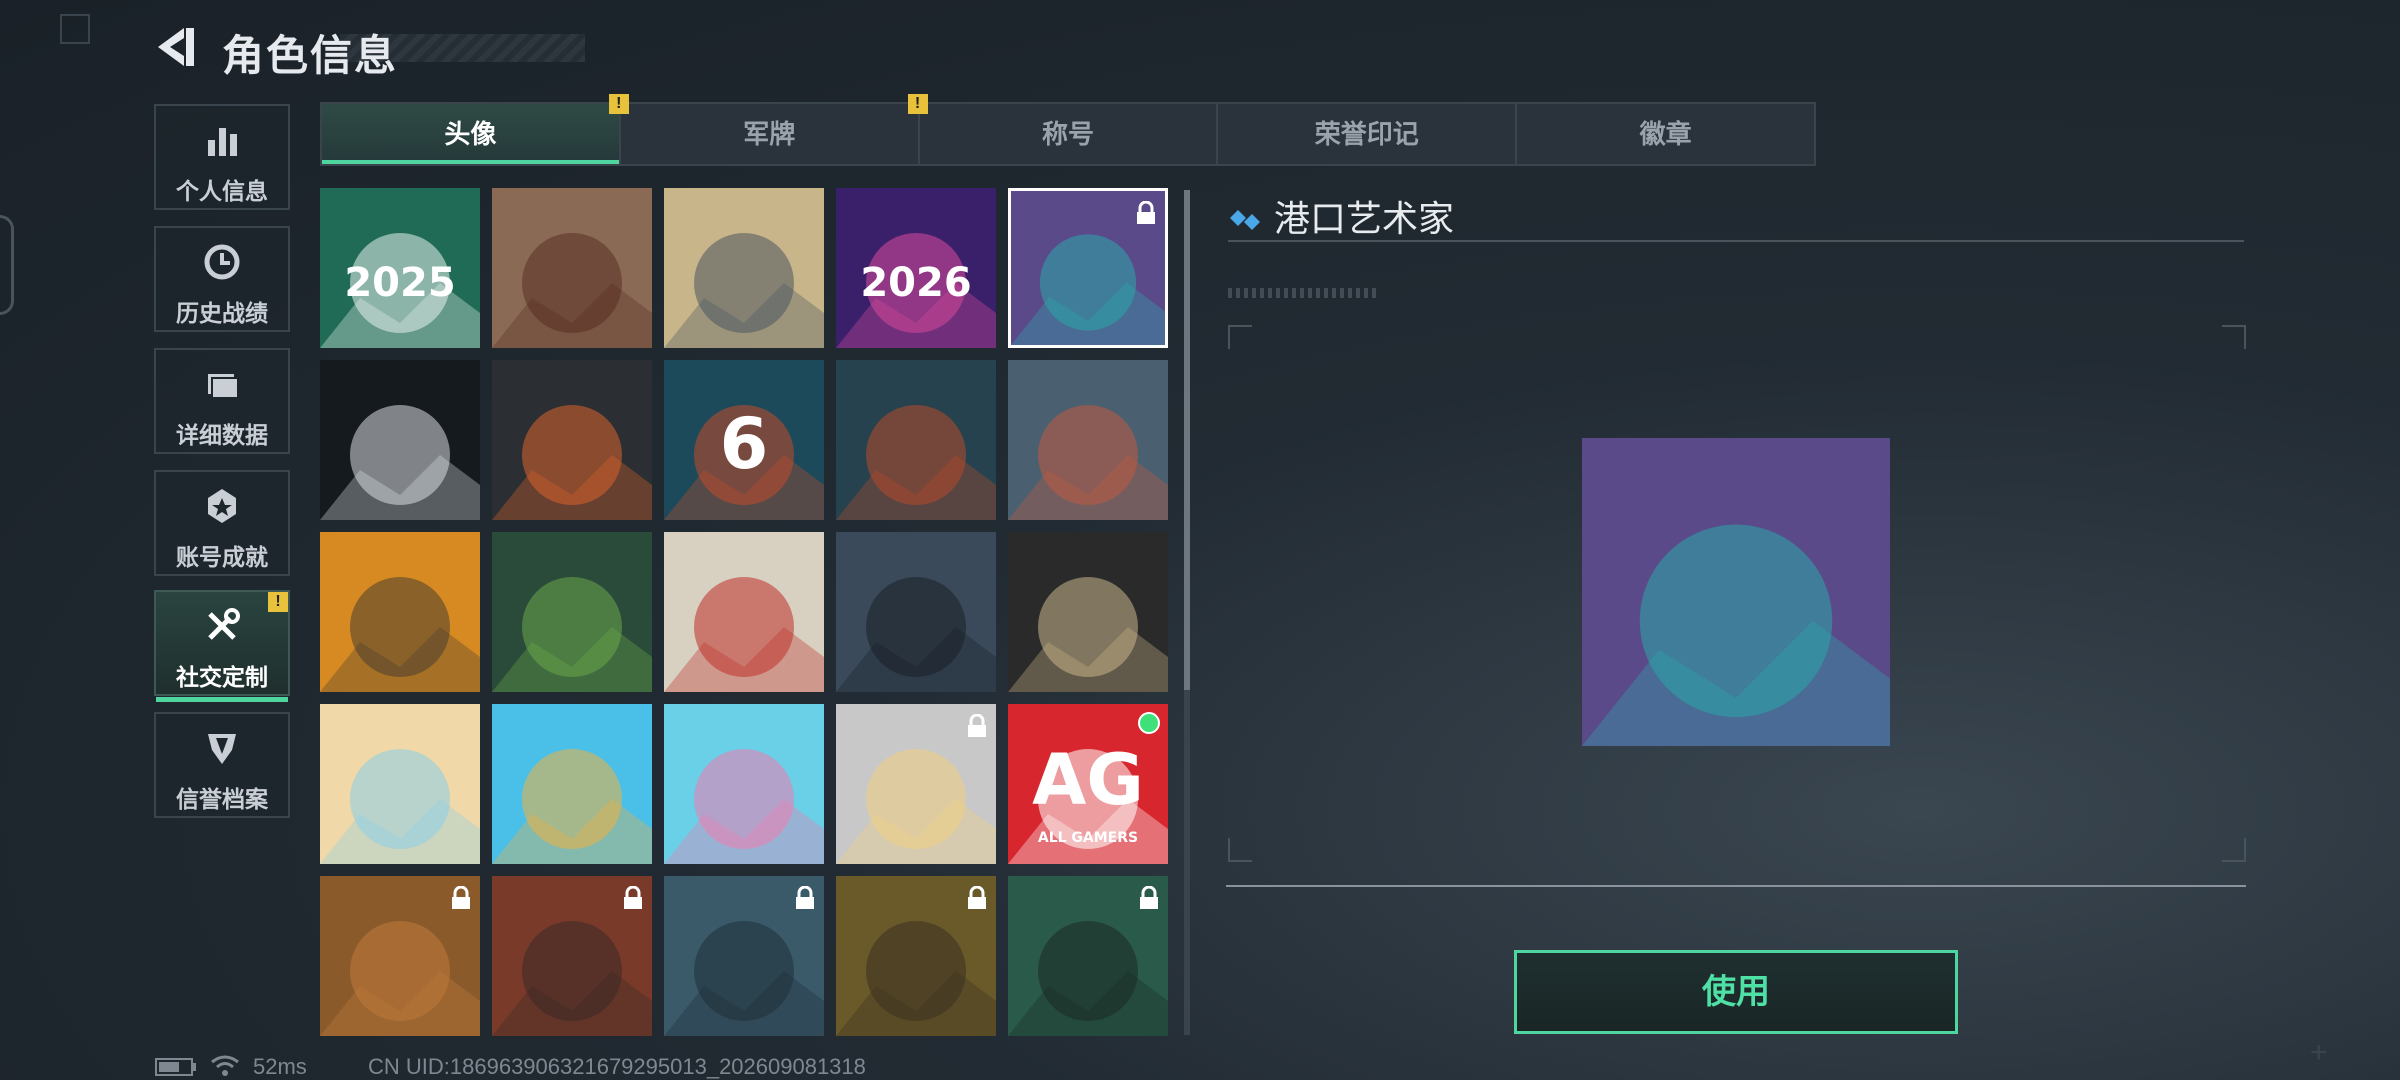 The image size is (2400, 1080). I want to click on back-button, so click(175, 47).